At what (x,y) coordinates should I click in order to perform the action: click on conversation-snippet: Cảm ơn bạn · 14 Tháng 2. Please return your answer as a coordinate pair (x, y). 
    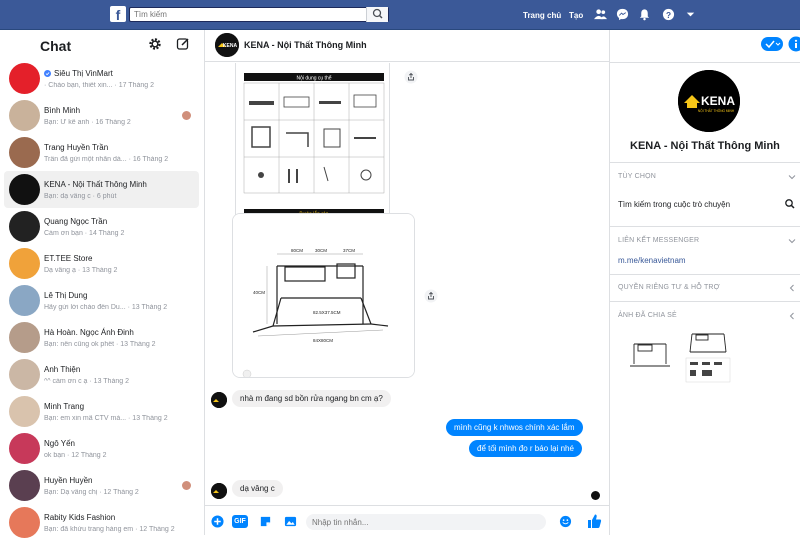
    Looking at the image, I should click on (119, 233).